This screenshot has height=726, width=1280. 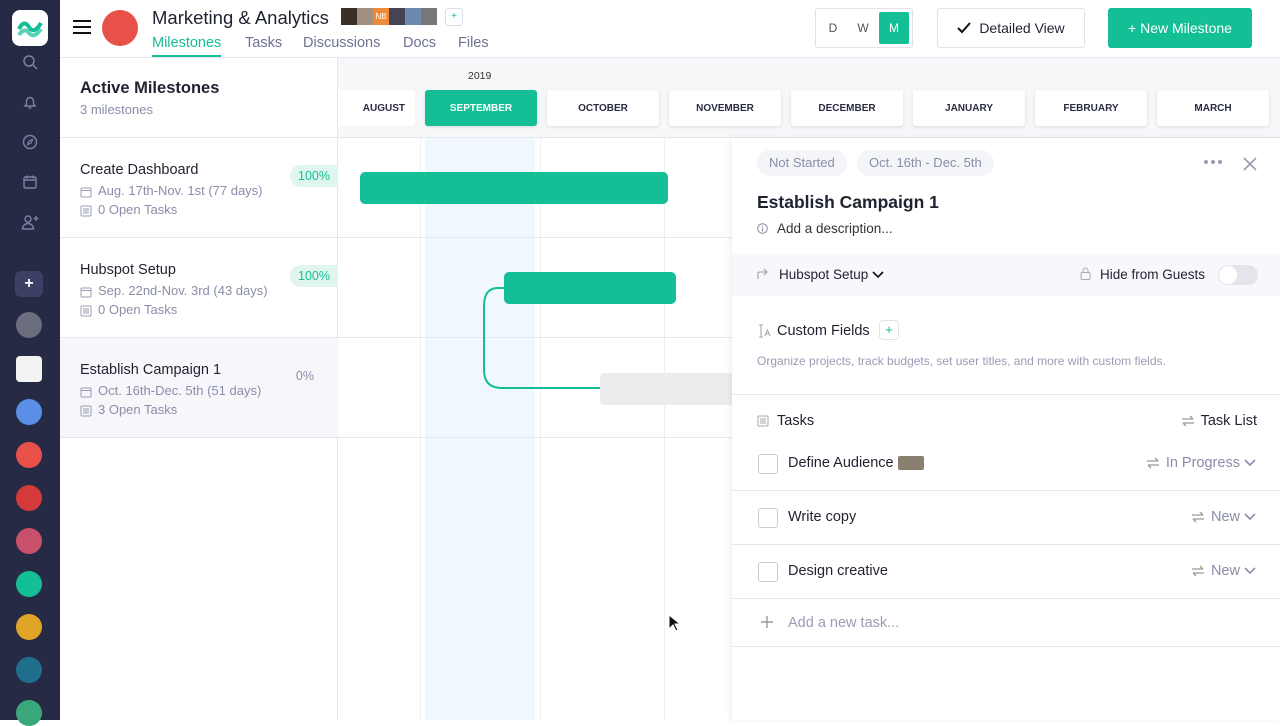 What do you see at coordinates (514, 188) in the screenshot?
I see `gantt-bar-create-dashboard` at bounding box center [514, 188].